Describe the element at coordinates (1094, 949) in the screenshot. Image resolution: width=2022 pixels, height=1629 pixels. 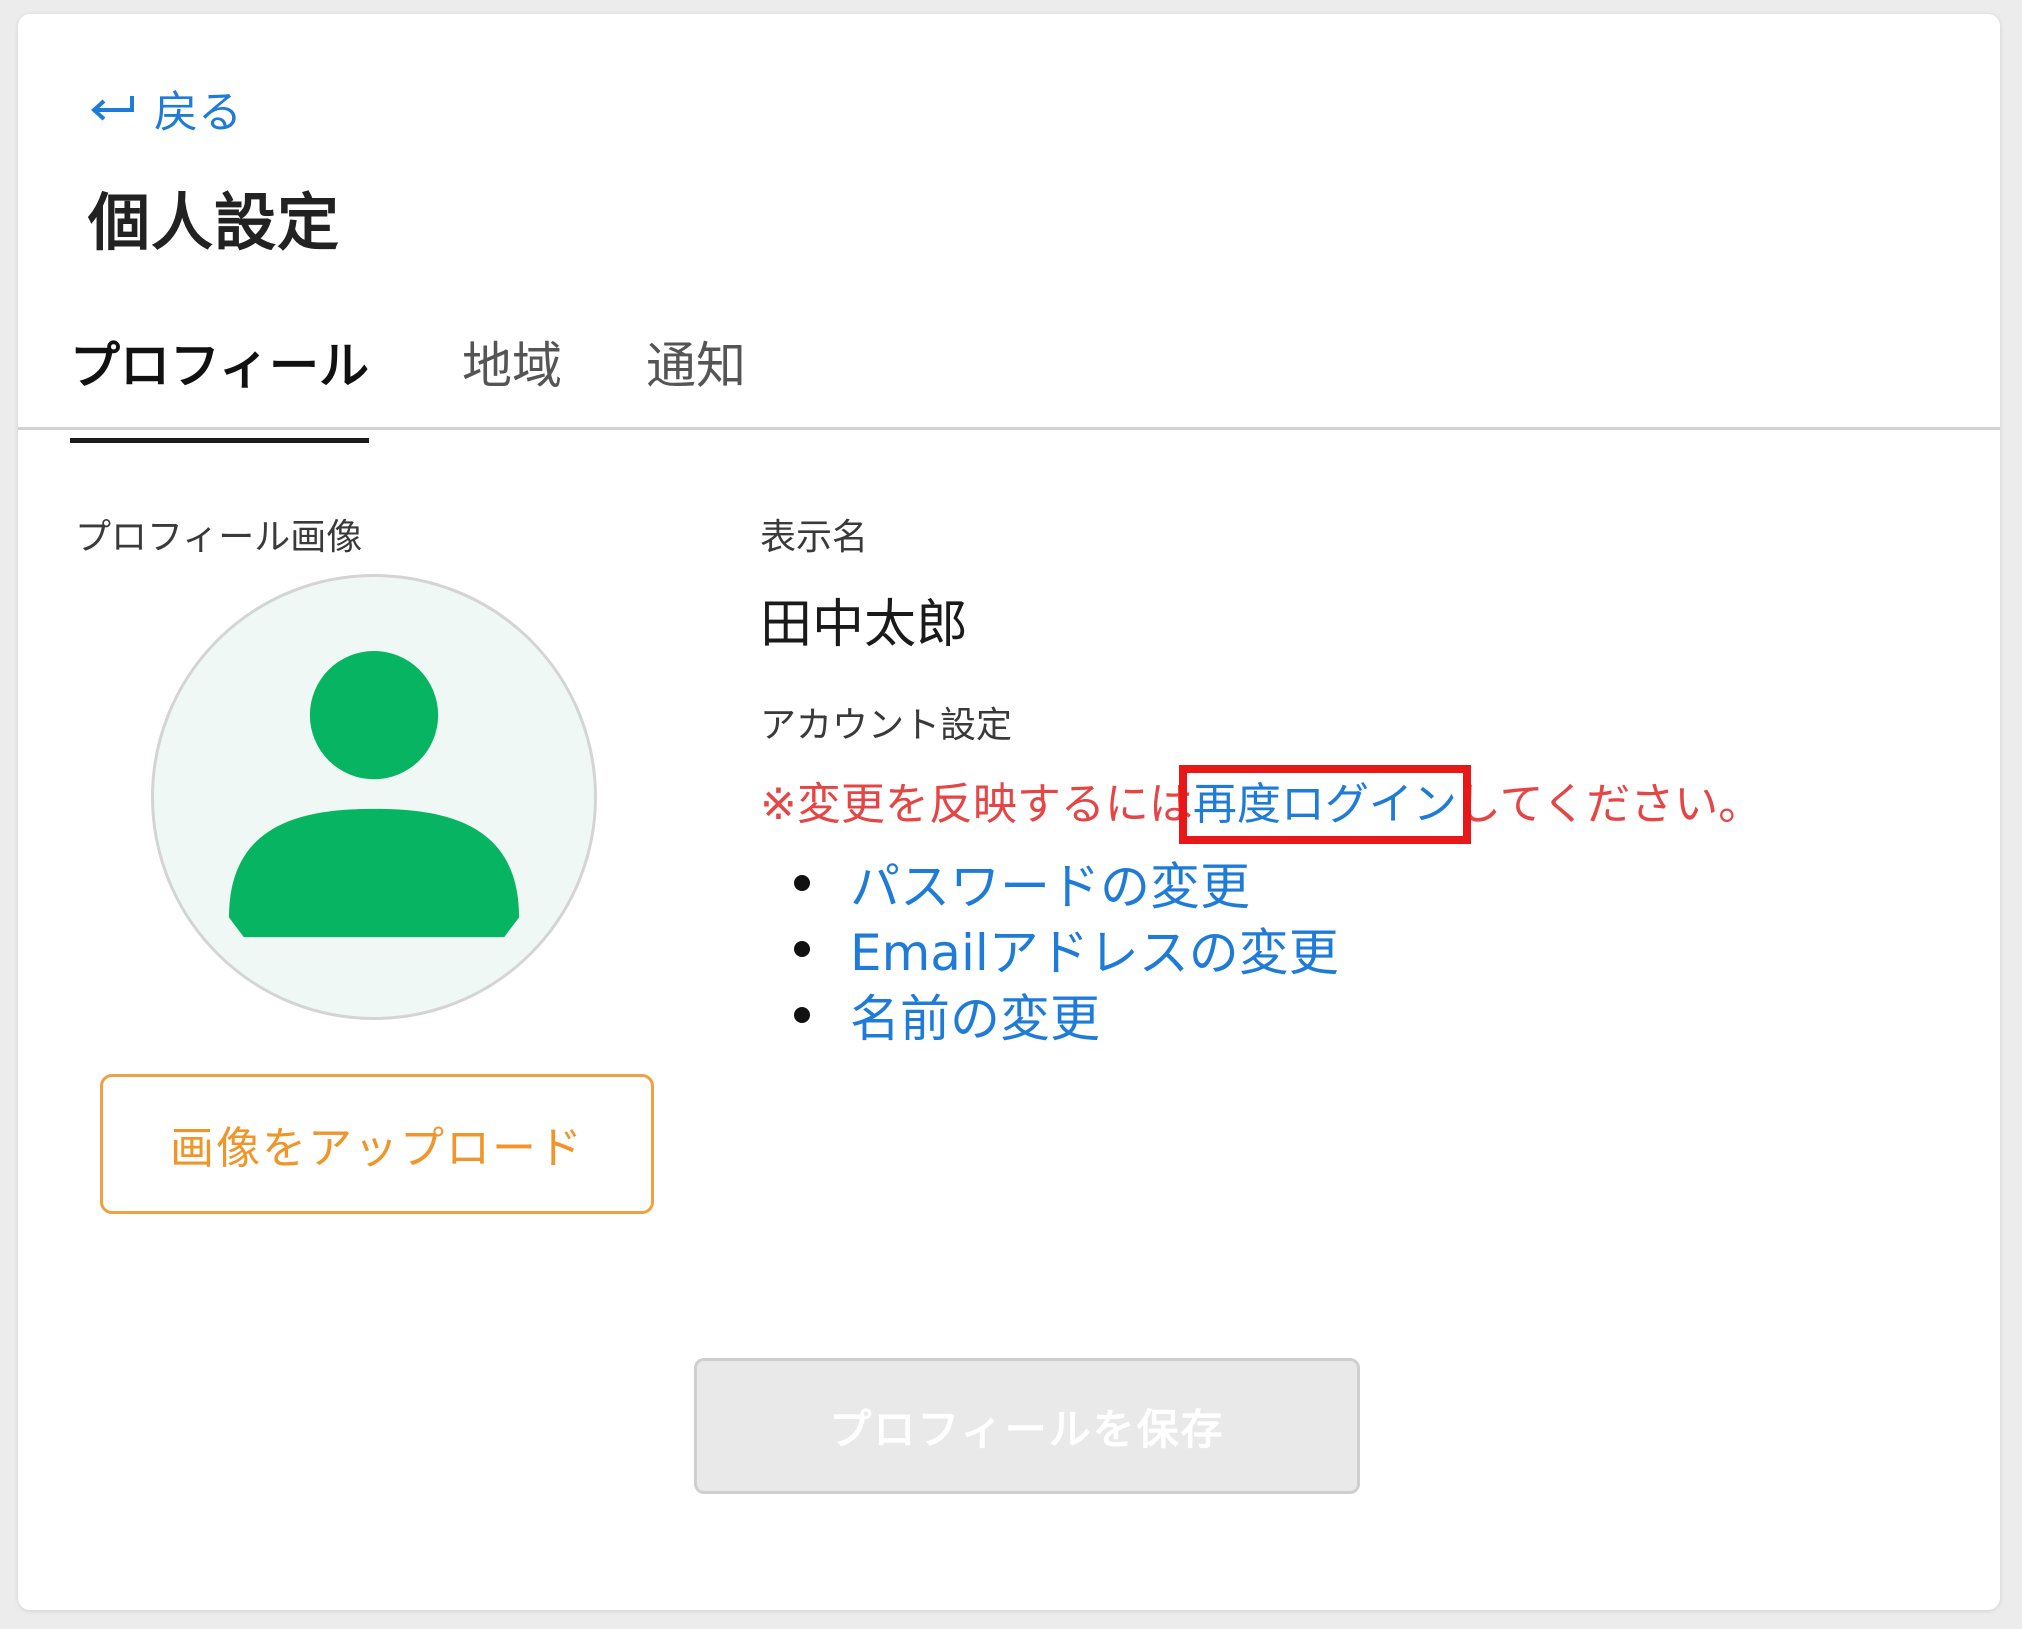
I see `change-email-link: Emailアドレスの変更` at that location.